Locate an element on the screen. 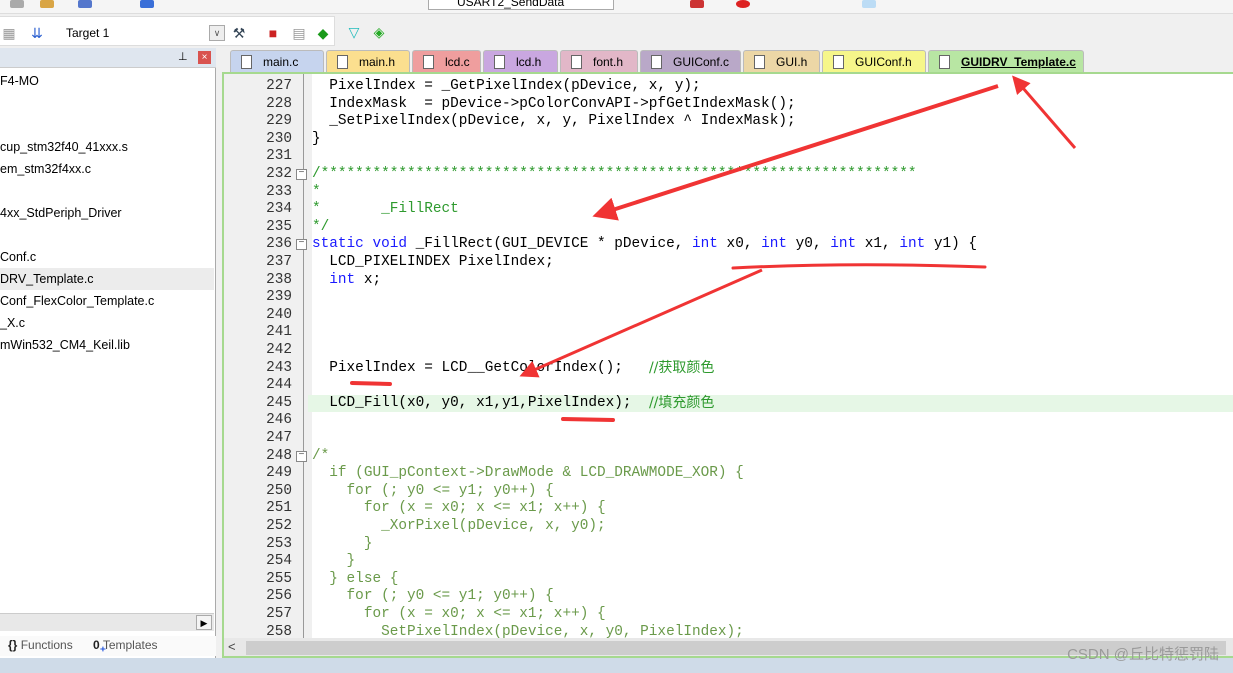 The image size is (1233, 673). line-number: 251 is located at coordinates (279, 508).